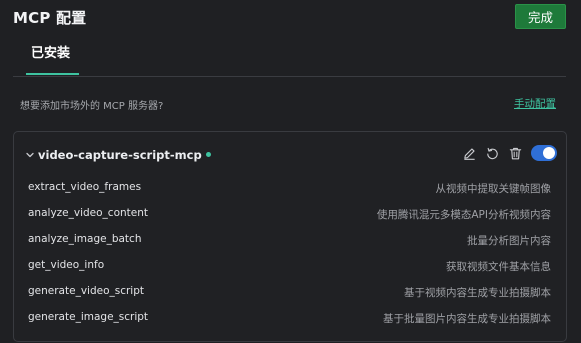 This screenshot has width=581, height=343. What do you see at coordinates (86, 291) in the screenshot?
I see `tool-name: generate_video_script` at bounding box center [86, 291].